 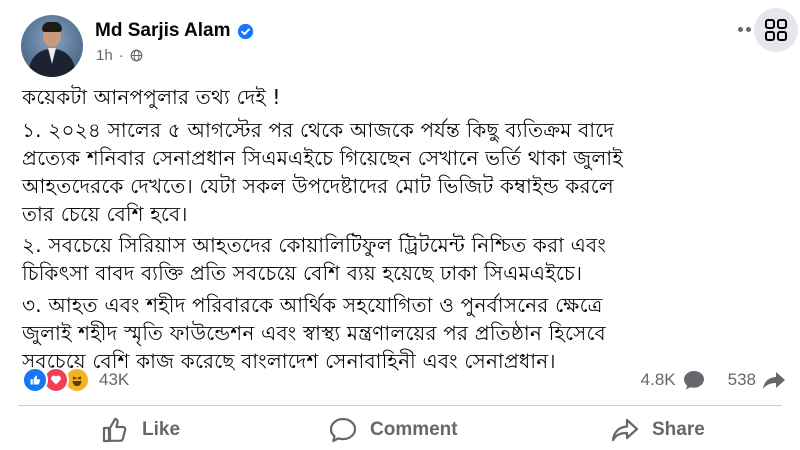 What do you see at coordinates (343, 430) in the screenshot?
I see `comment-icon` at bounding box center [343, 430].